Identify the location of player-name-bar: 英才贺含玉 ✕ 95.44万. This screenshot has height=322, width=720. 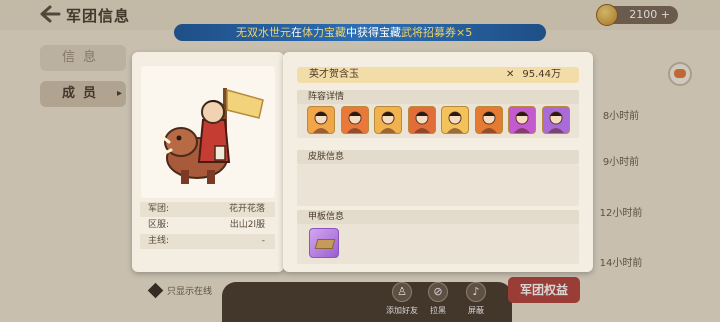
(438, 75).